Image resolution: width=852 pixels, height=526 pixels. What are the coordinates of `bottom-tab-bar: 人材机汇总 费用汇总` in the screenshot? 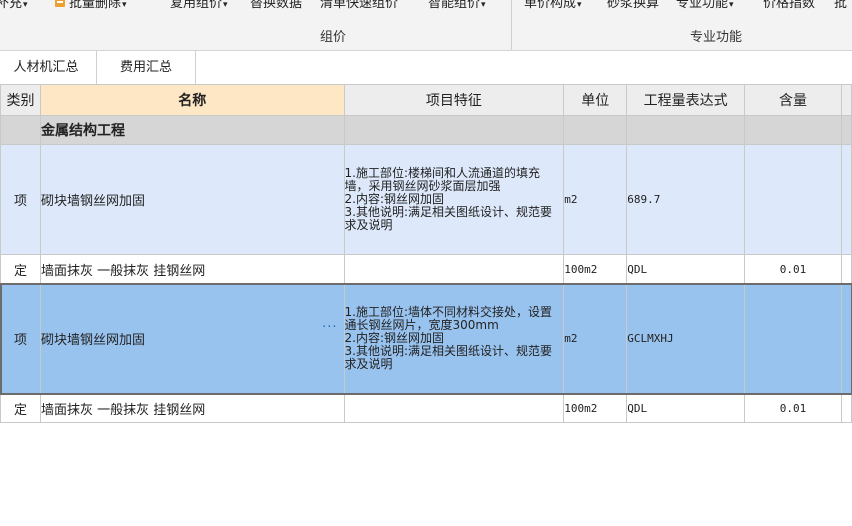 It's located at (426, 68).